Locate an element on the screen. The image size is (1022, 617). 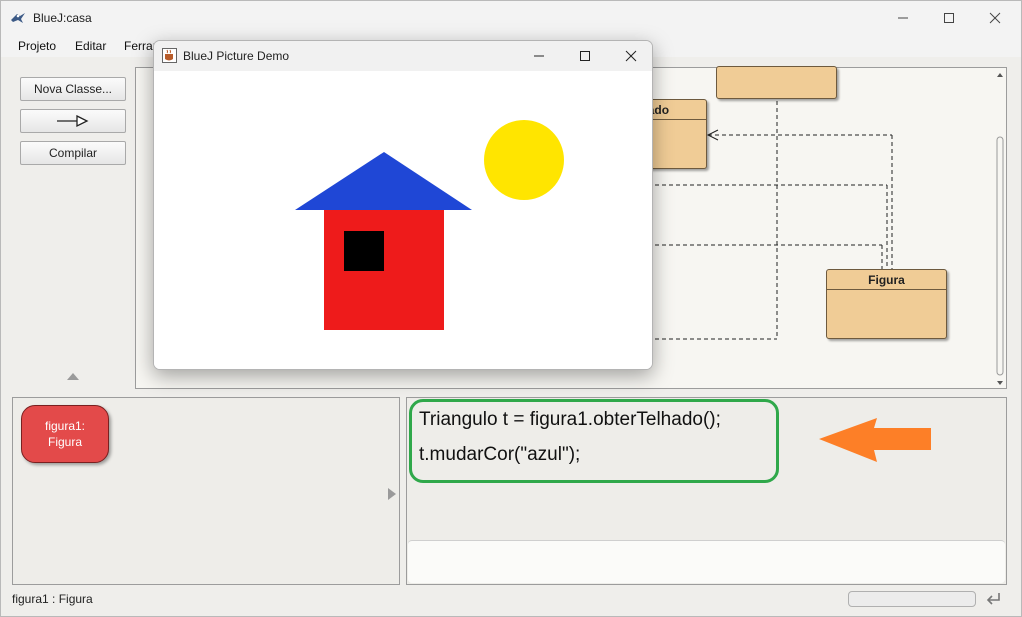
close-button is located at coordinates (995, 18).